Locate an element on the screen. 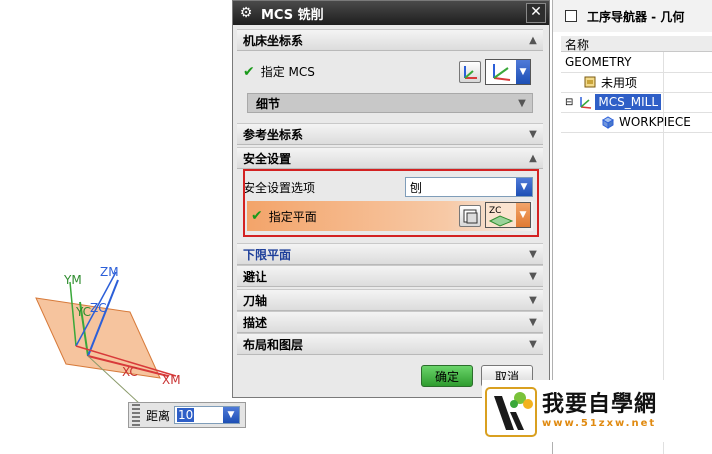  specify-mcs-label: 指定 MCS is located at coordinates (287, 72).